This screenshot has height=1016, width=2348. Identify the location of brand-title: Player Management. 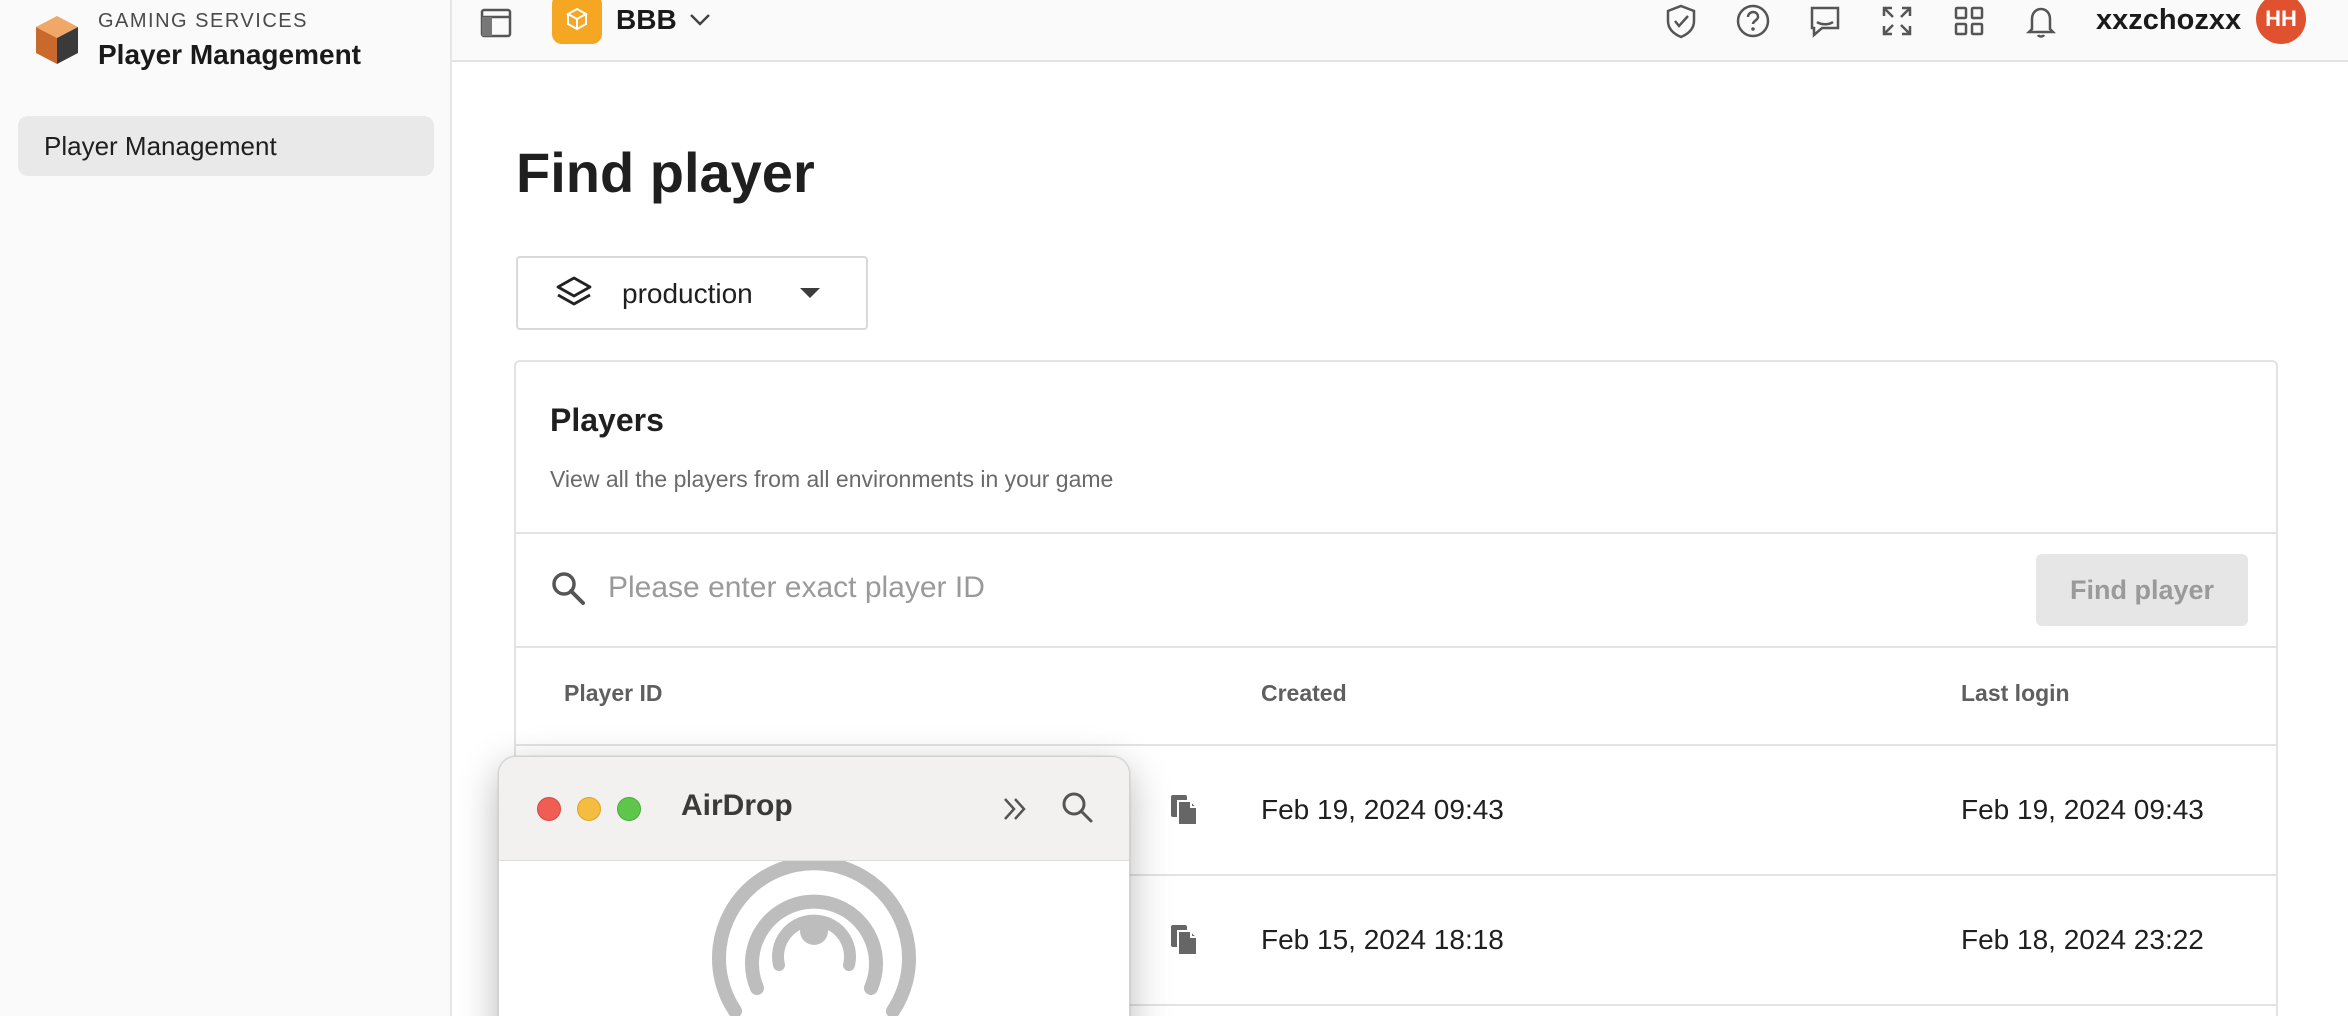
(229, 54).